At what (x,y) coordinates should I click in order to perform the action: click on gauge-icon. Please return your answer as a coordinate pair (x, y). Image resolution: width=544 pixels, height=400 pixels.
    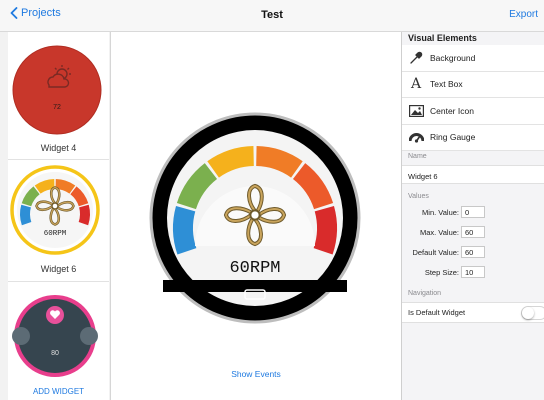
    Looking at the image, I should click on (416, 137).